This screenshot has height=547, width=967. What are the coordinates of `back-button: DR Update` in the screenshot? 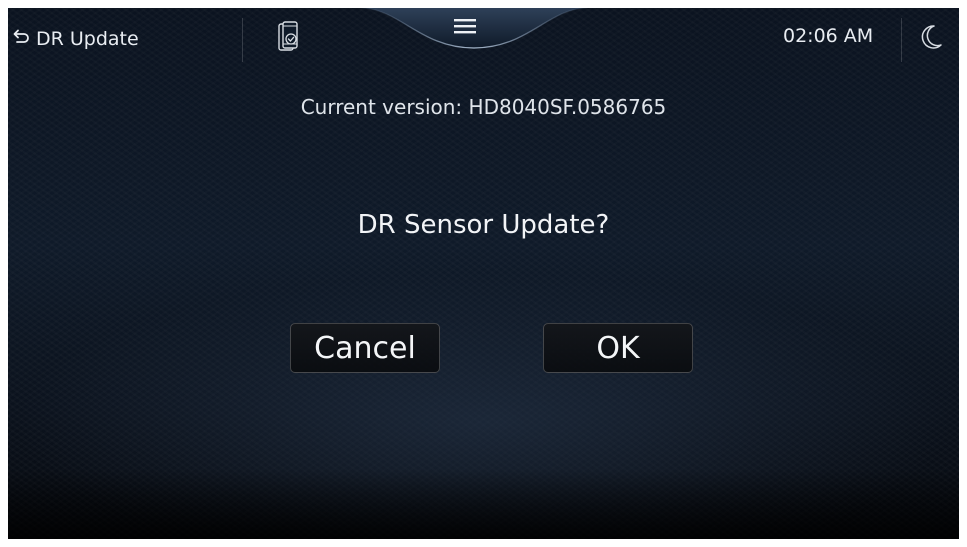 It's located at (75, 39).